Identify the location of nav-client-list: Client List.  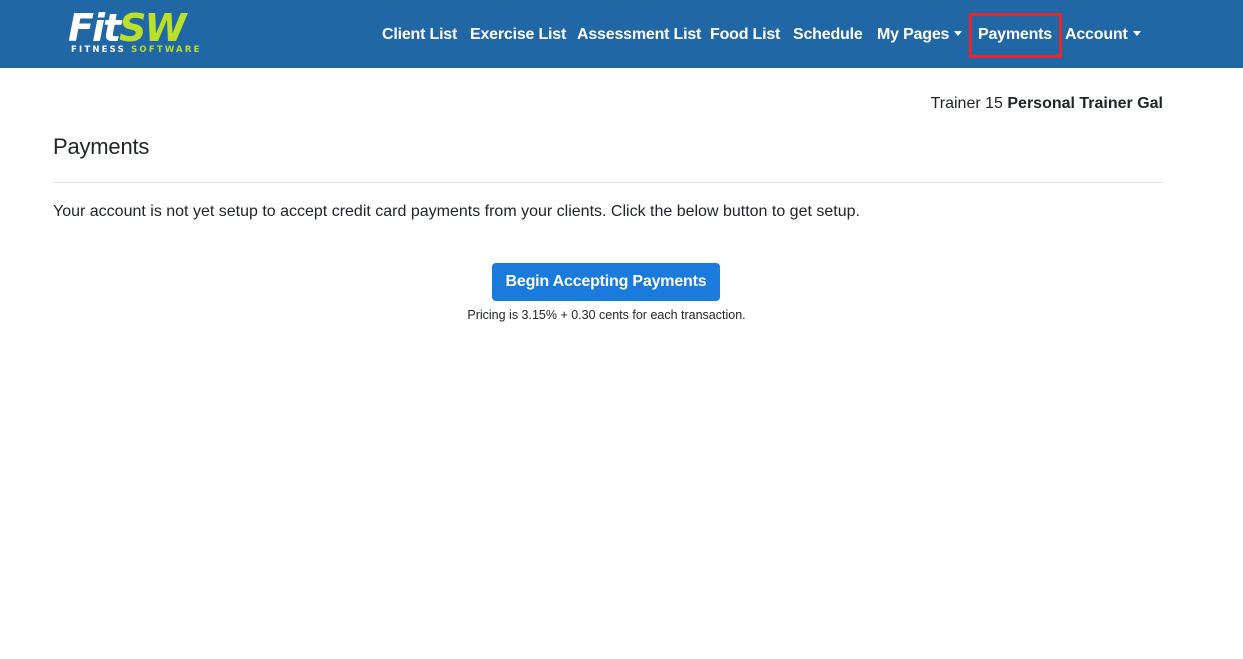
(419, 34).